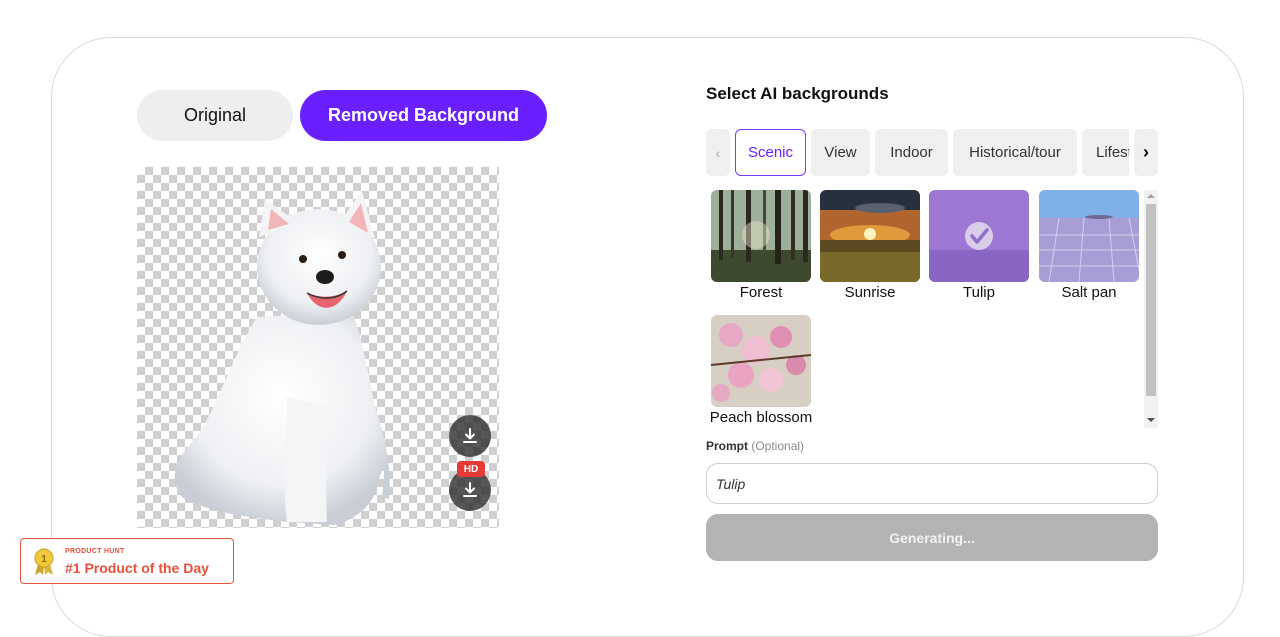  What do you see at coordinates (797, 93) in the screenshot?
I see `section-title: Select AI backgrounds` at bounding box center [797, 93].